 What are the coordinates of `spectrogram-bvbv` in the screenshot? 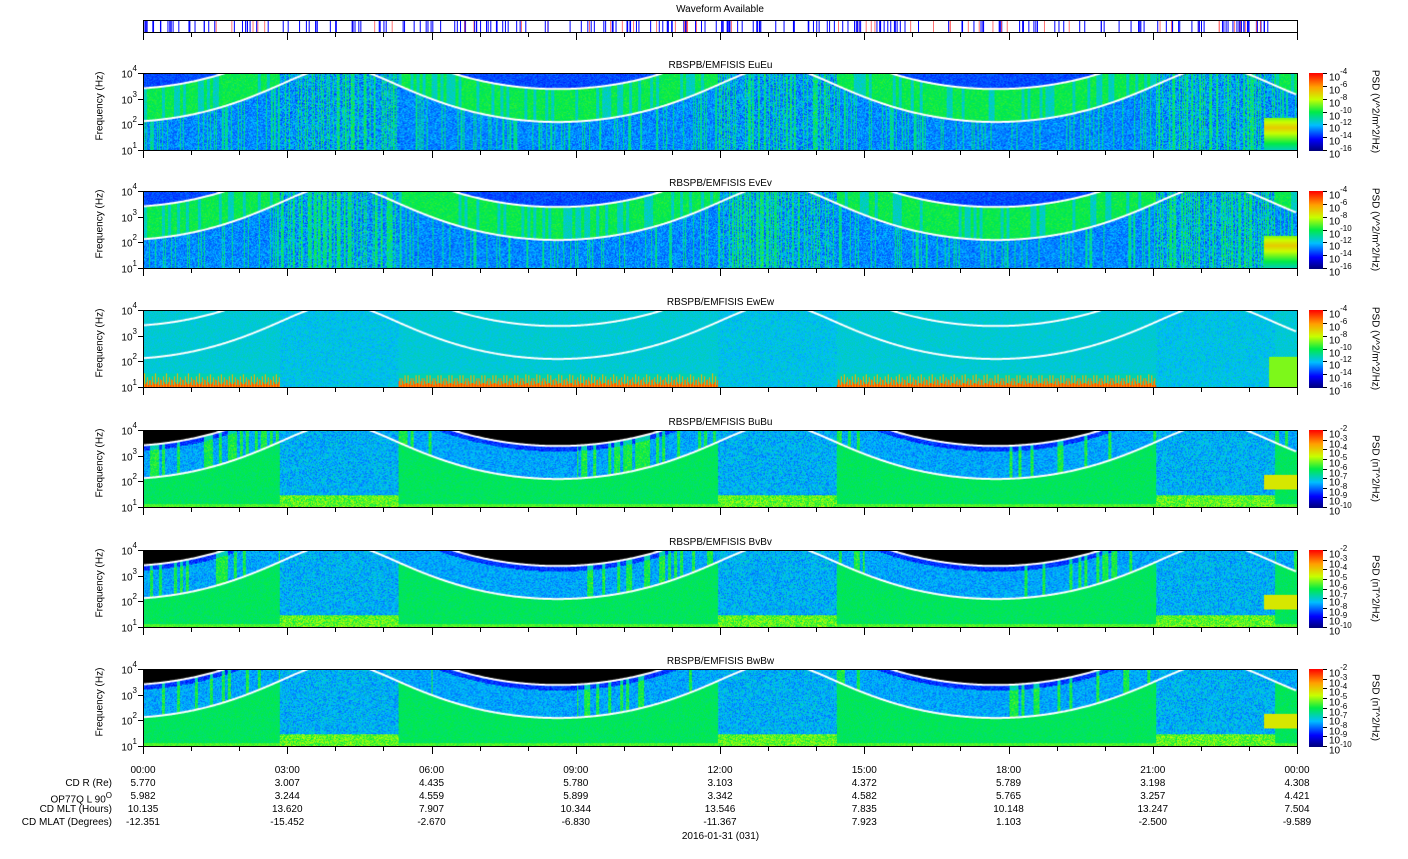 It's located at (720, 589).